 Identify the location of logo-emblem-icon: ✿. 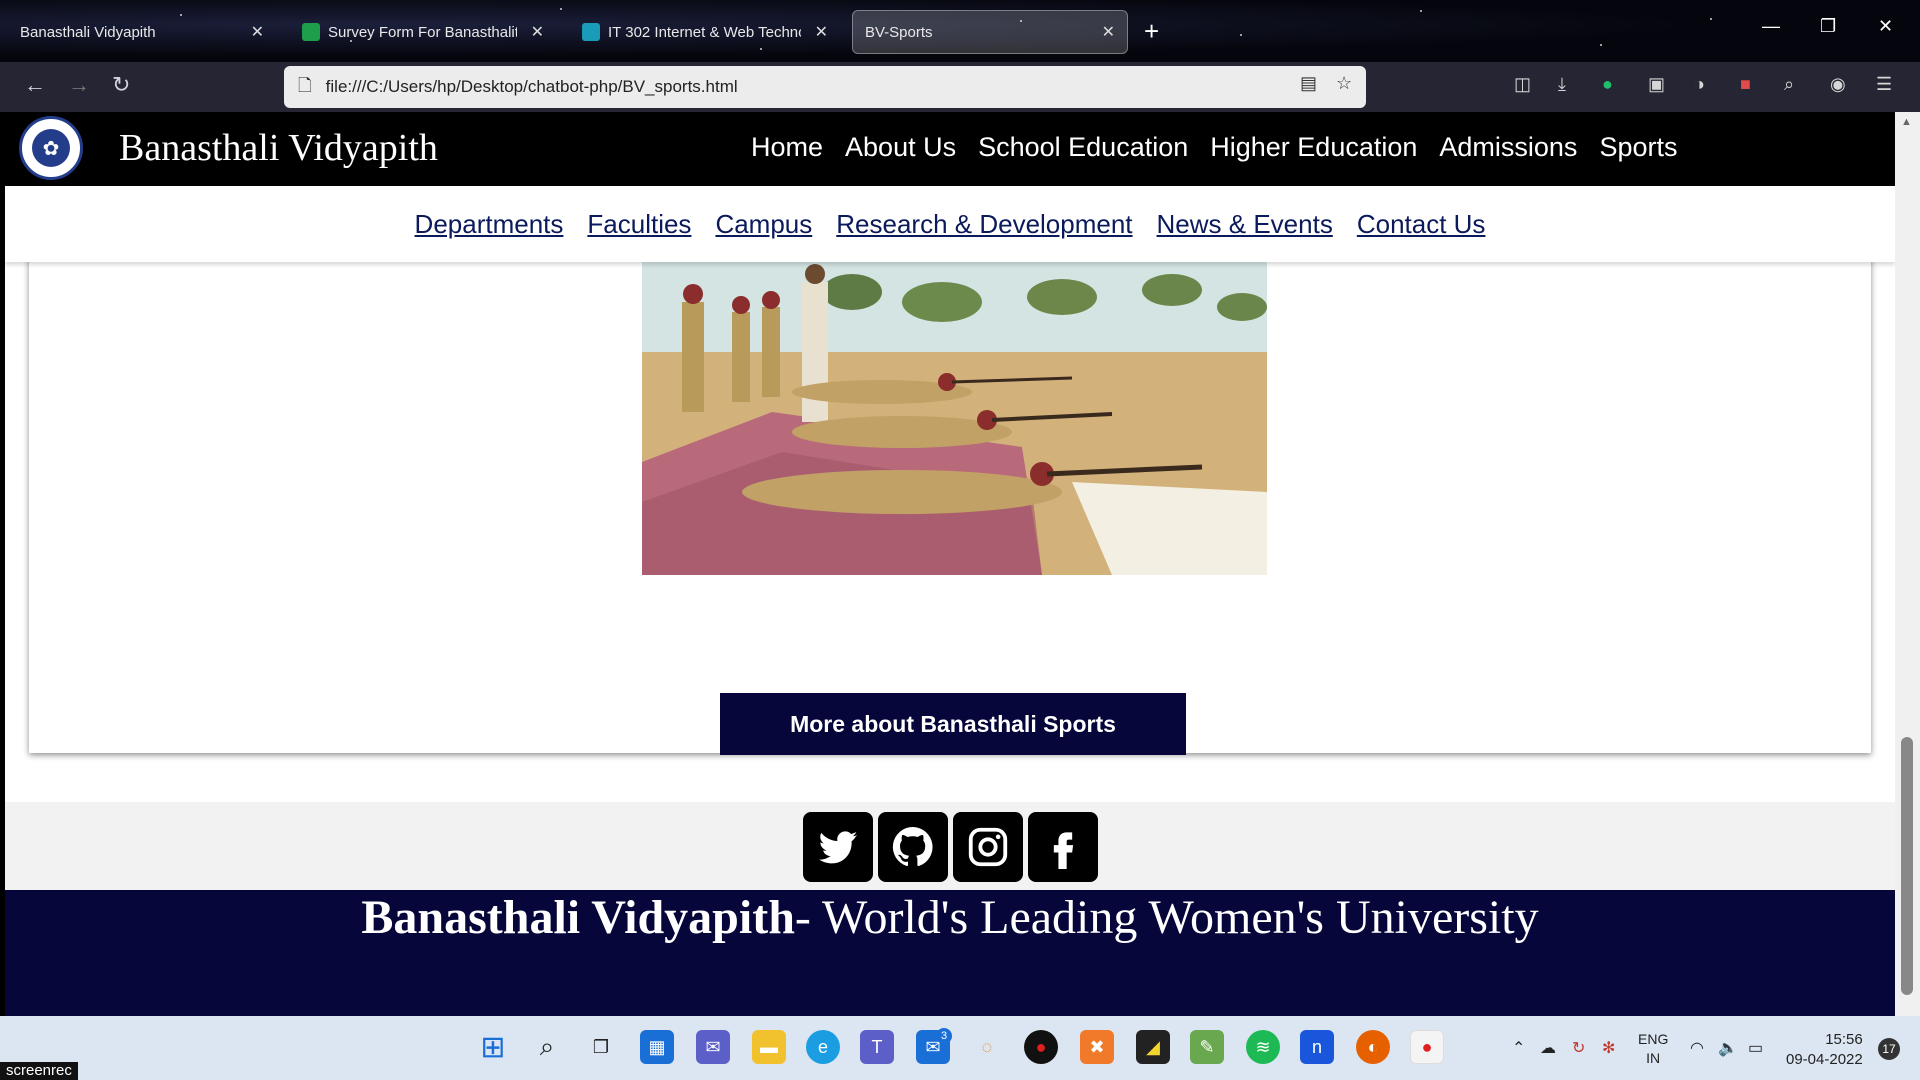
(51, 148).